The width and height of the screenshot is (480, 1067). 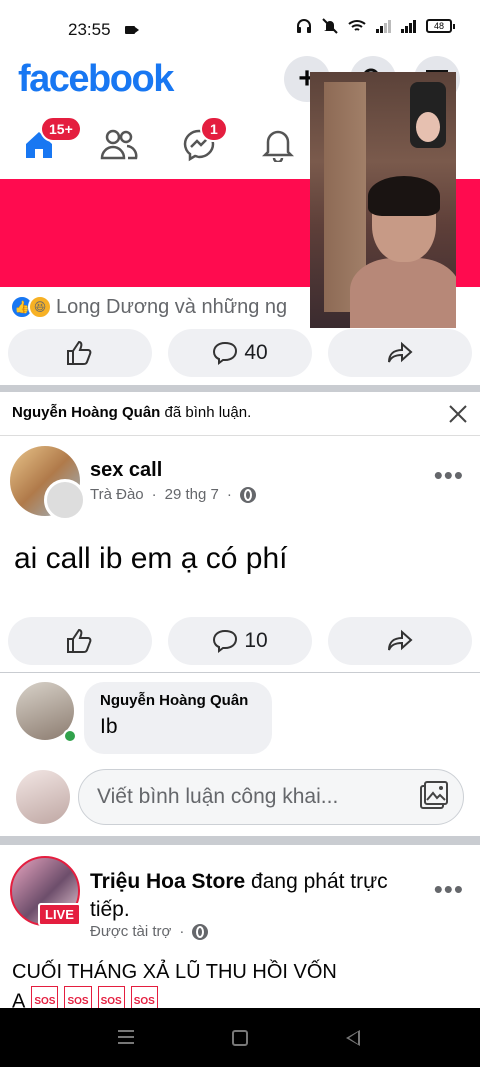 I want to click on wifi-icon, so click(x=357, y=25).